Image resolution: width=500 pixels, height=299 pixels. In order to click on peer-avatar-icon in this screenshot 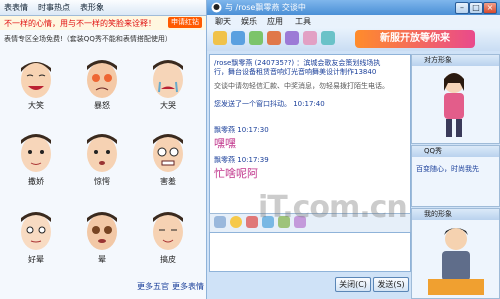, I will do `click(454, 105)`.